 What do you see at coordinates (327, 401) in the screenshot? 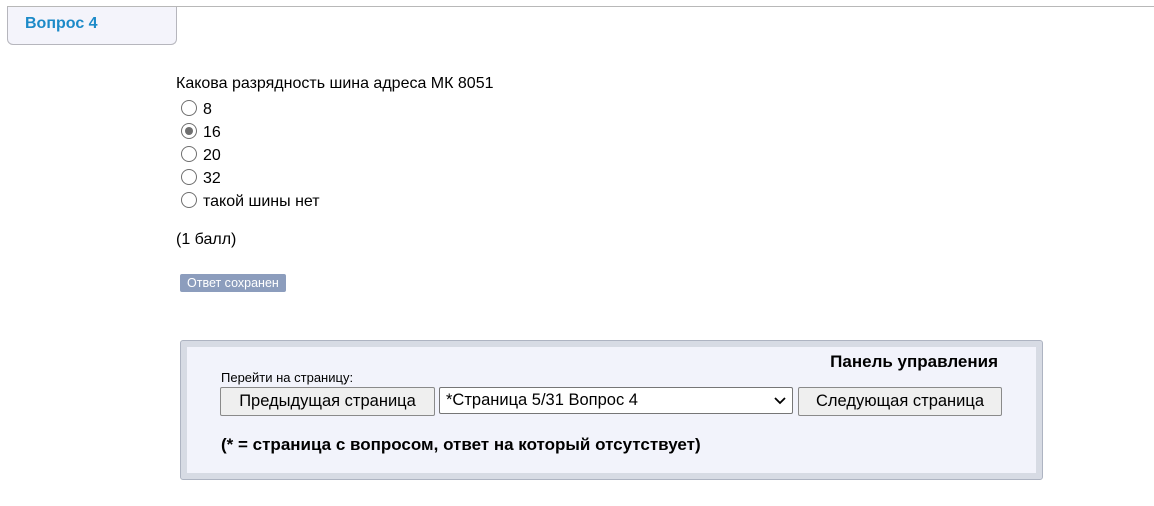
I see `previous-page-button: Предыдущая страница` at bounding box center [327, 401].